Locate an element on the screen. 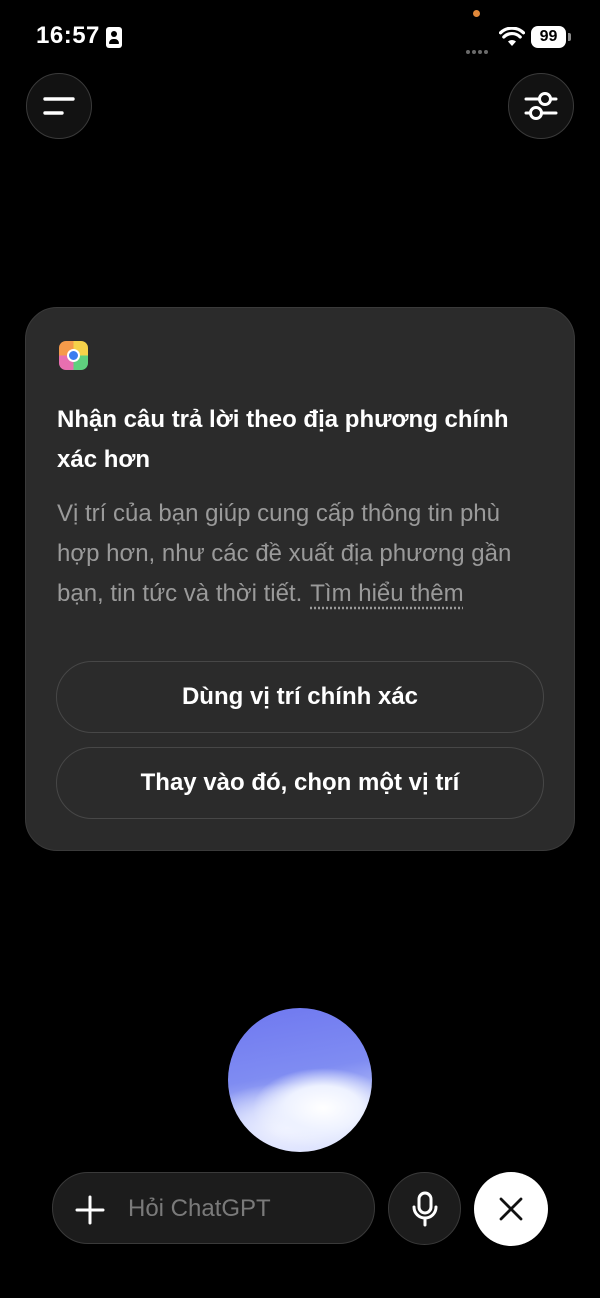 Image resolution: width=600 pixels, height=1298 pixels. location-app-icon is located at coordinates (73, 355).